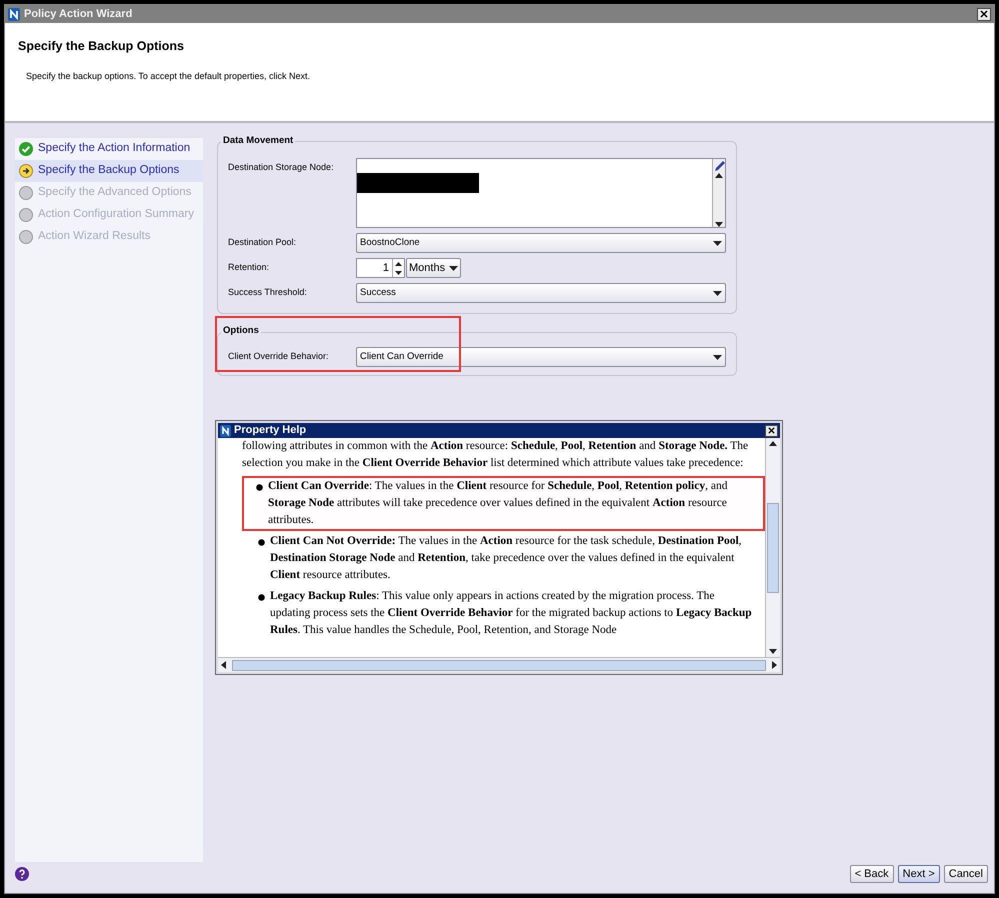 Image resolution: width=999 pixels, height=898 pixels. What do you see at coordinates (966, 874) in the screenshot?
I see `cancel-button: Cancel` at bounding box center [966, 874].